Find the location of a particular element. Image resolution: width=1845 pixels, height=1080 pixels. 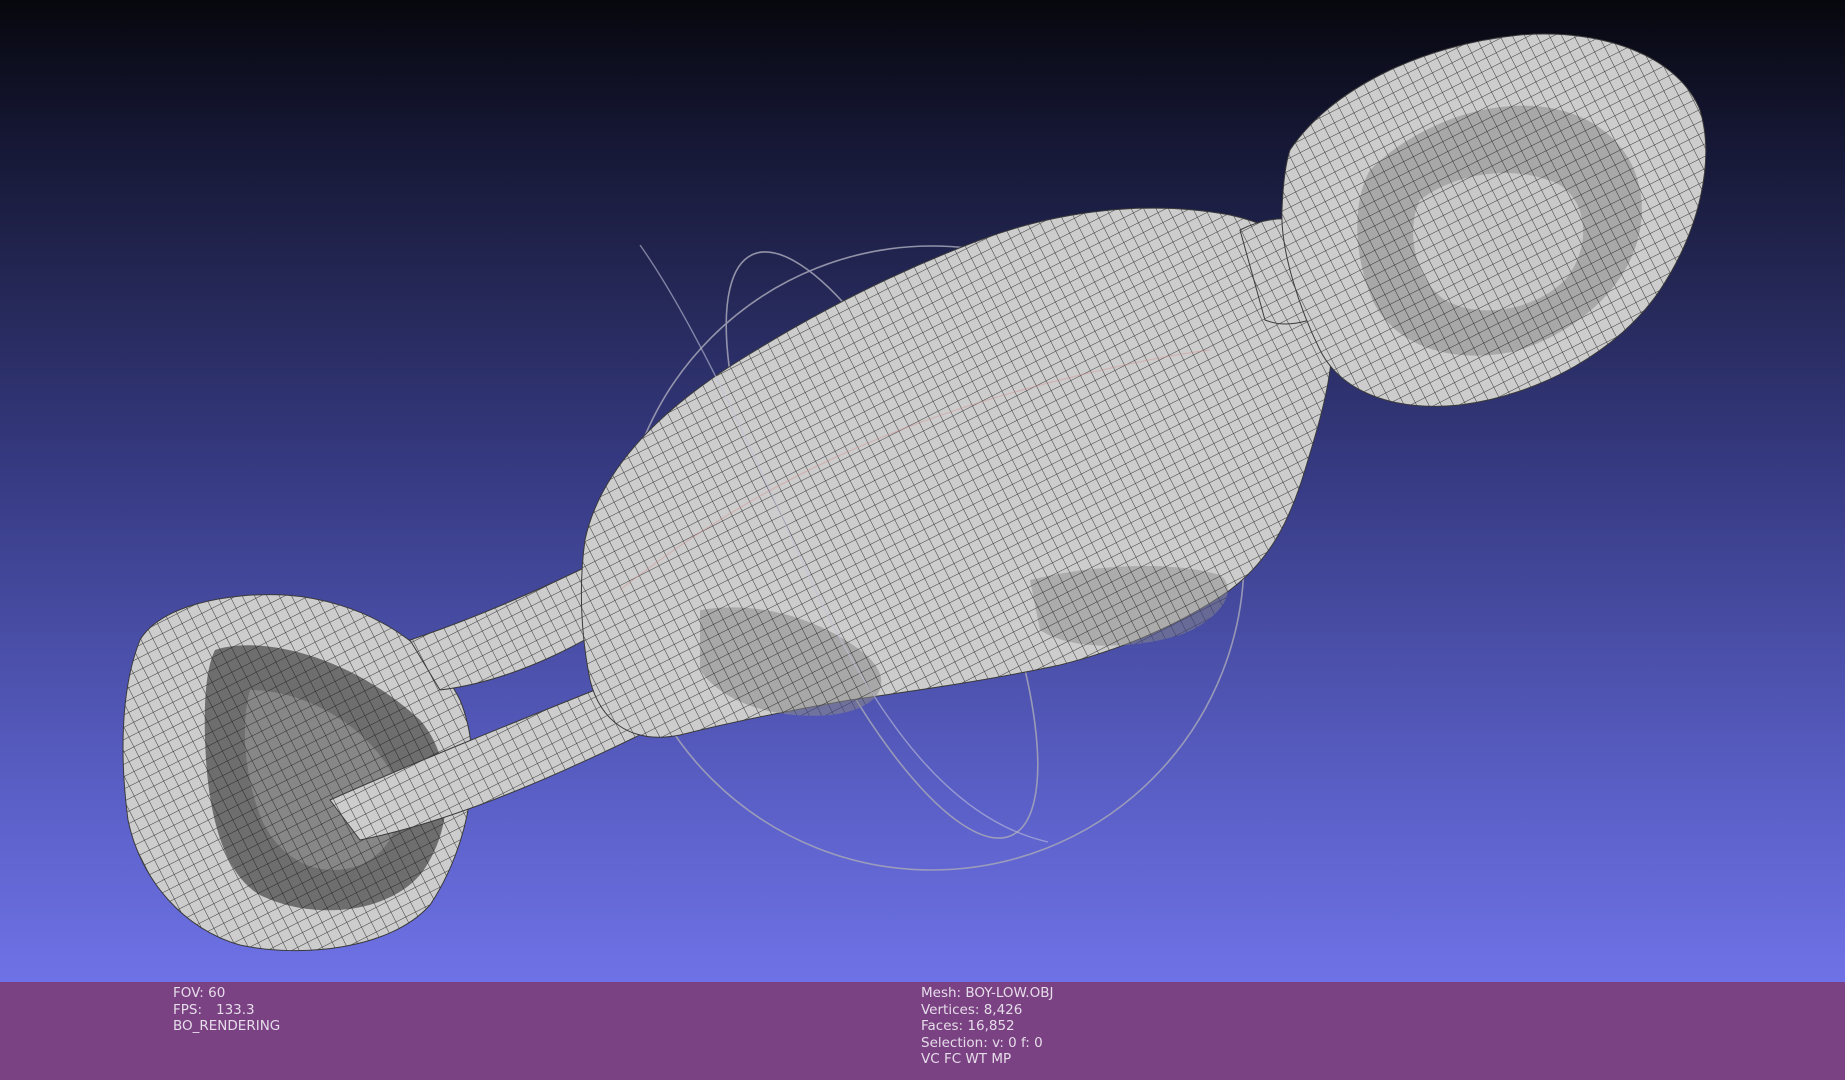

fov-line: FOV: 60 is located at coordinates (226, 993).